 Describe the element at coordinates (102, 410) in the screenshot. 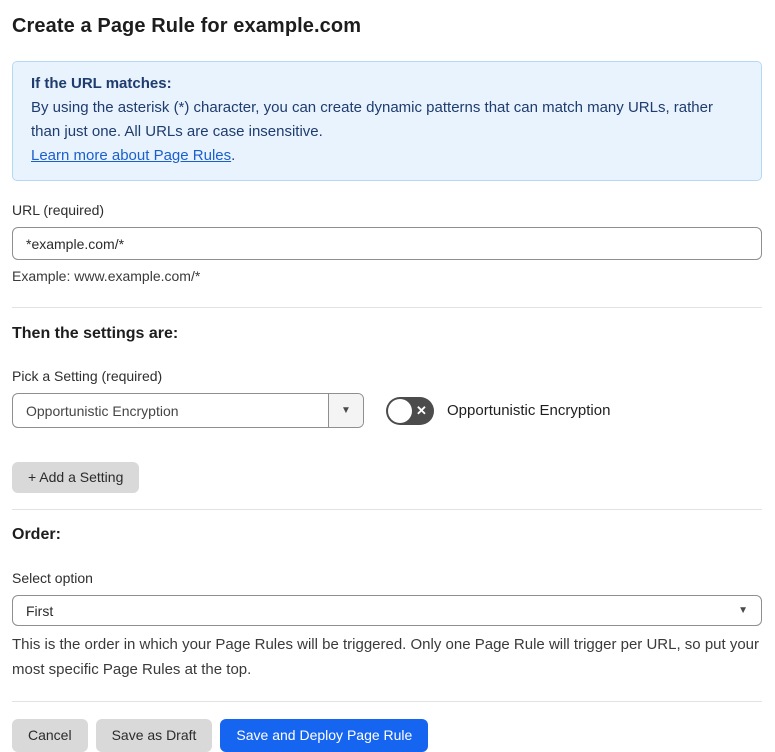

I see `setting-picker-value: Opportunistic Encryption` at that location.